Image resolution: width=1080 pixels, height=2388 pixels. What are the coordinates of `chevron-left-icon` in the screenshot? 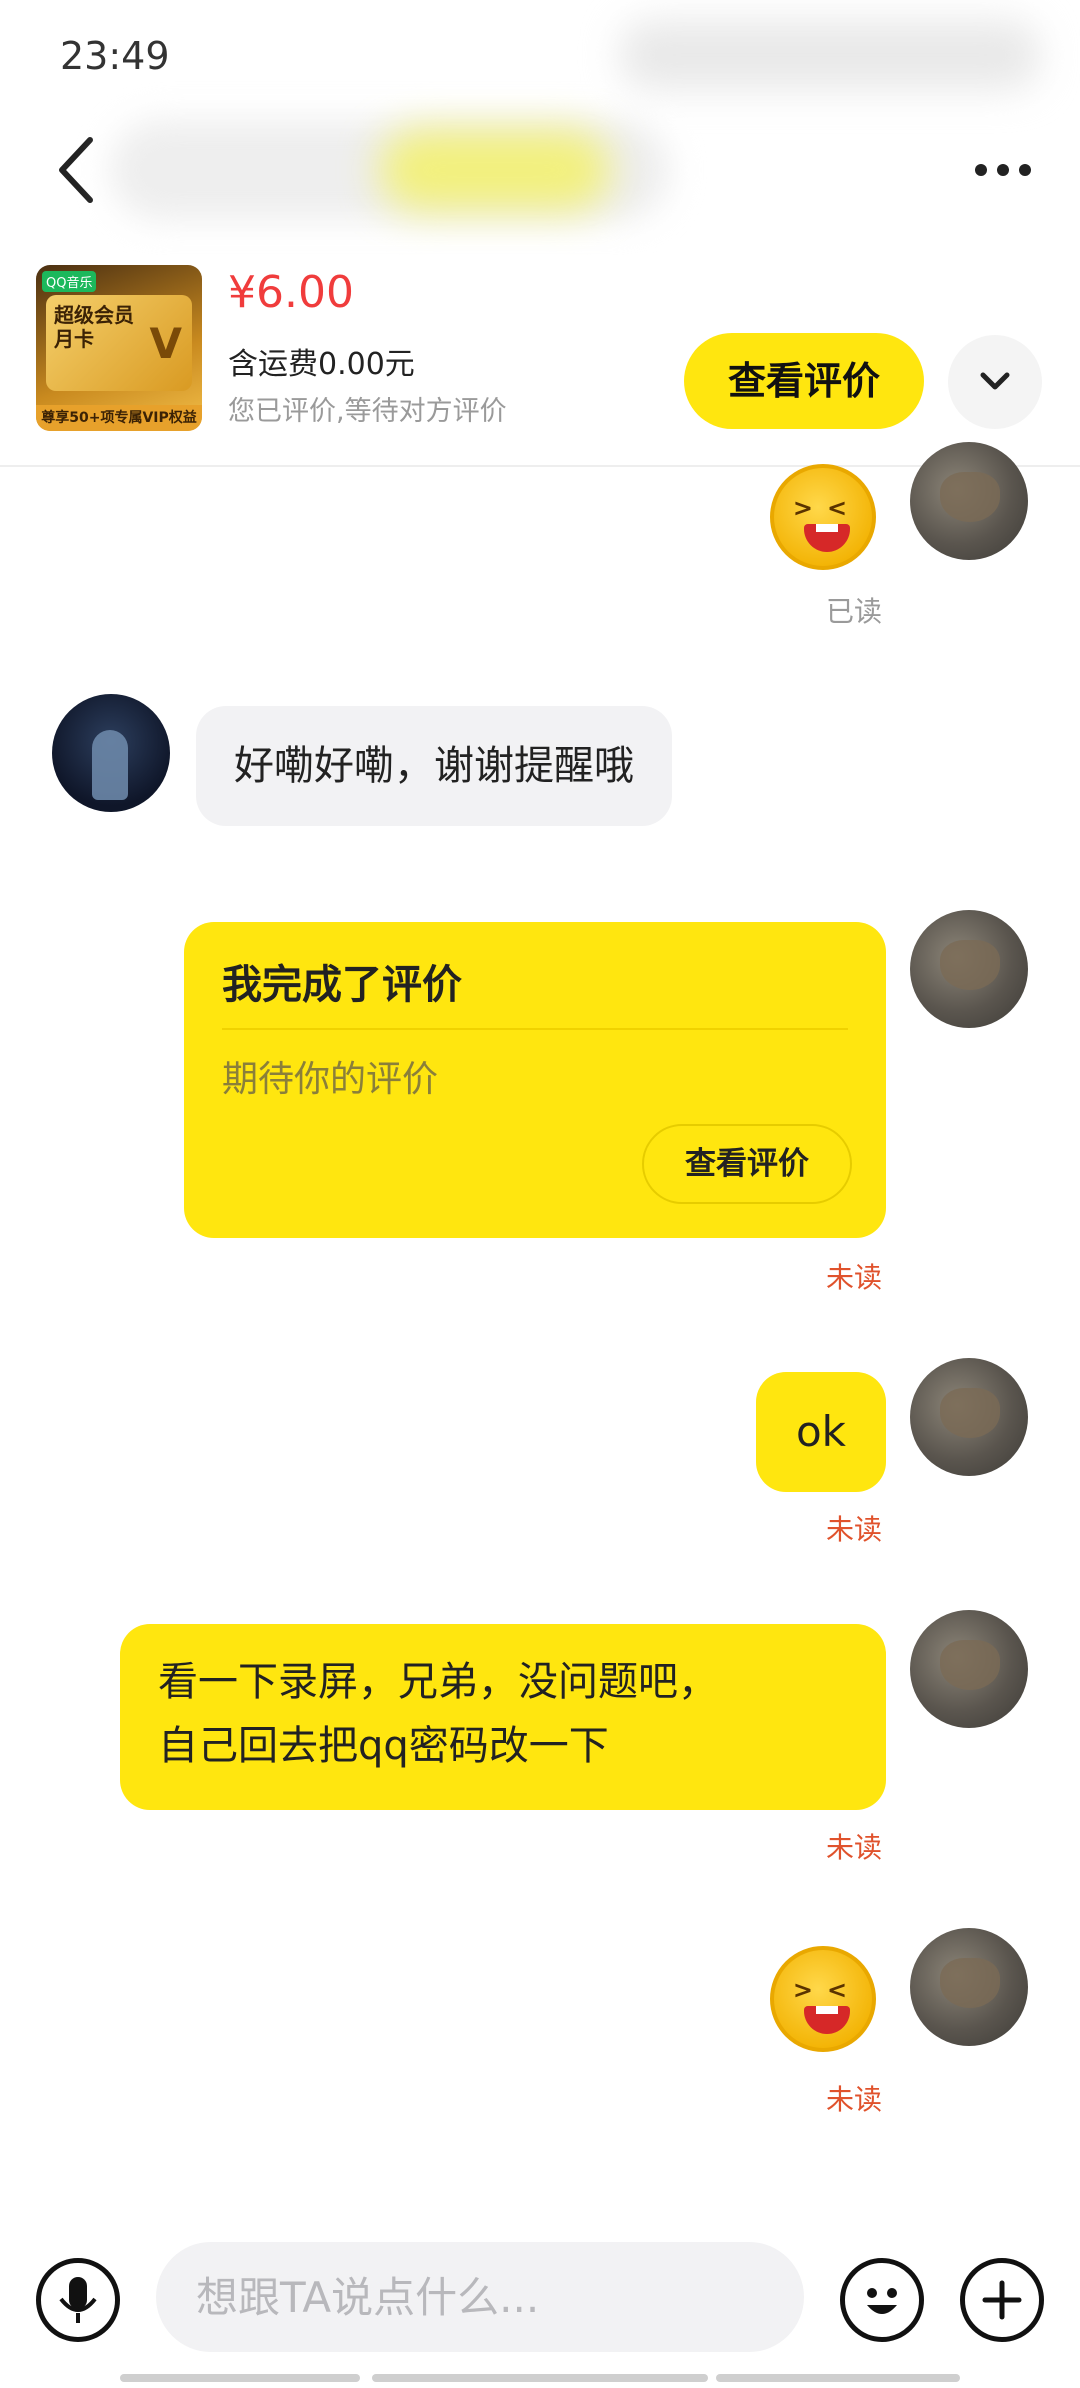 It's located at (76, 170).